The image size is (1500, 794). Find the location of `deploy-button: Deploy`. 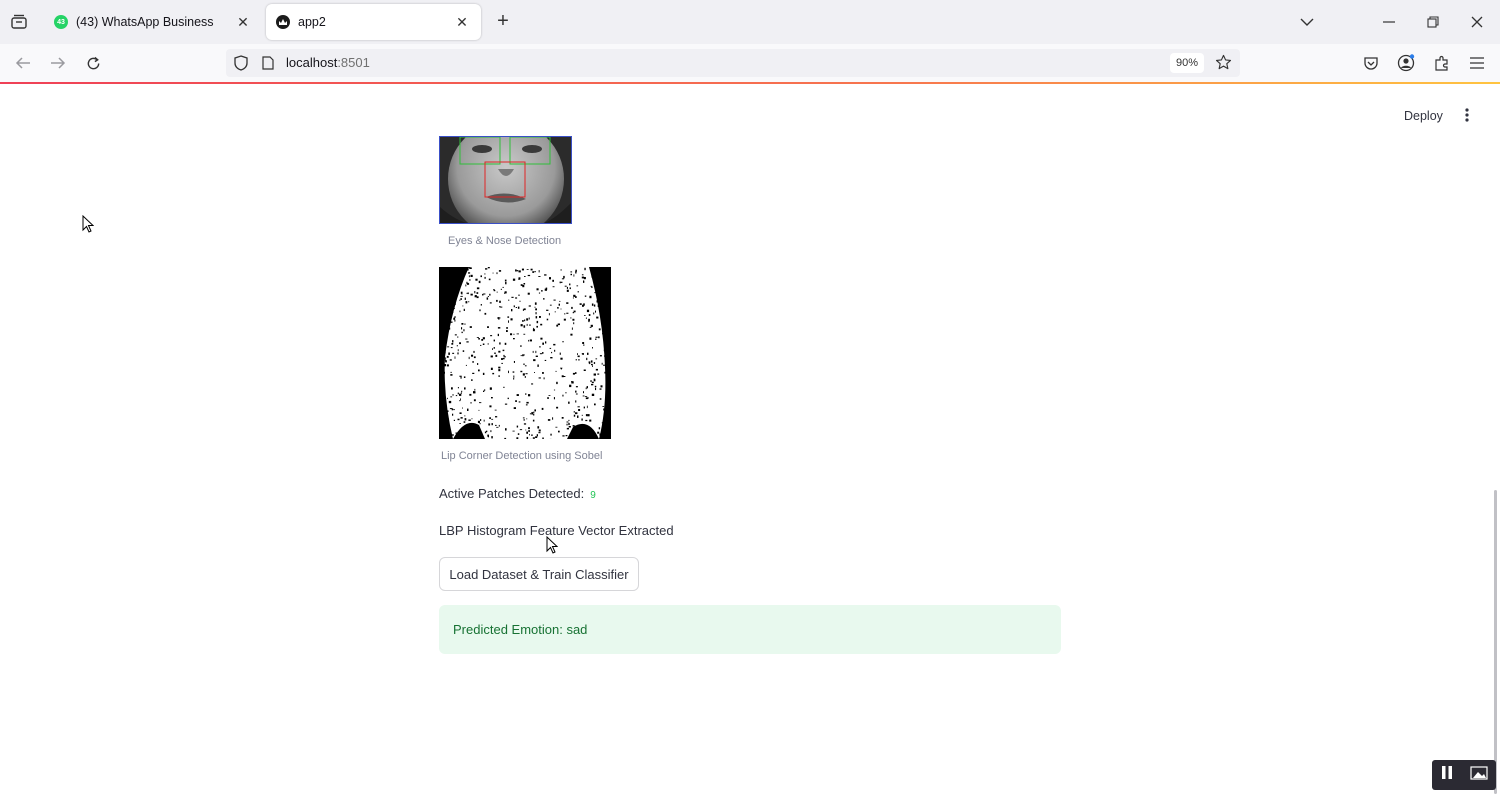

deploy-button: Deploy is located at coordinates (1423, 116).